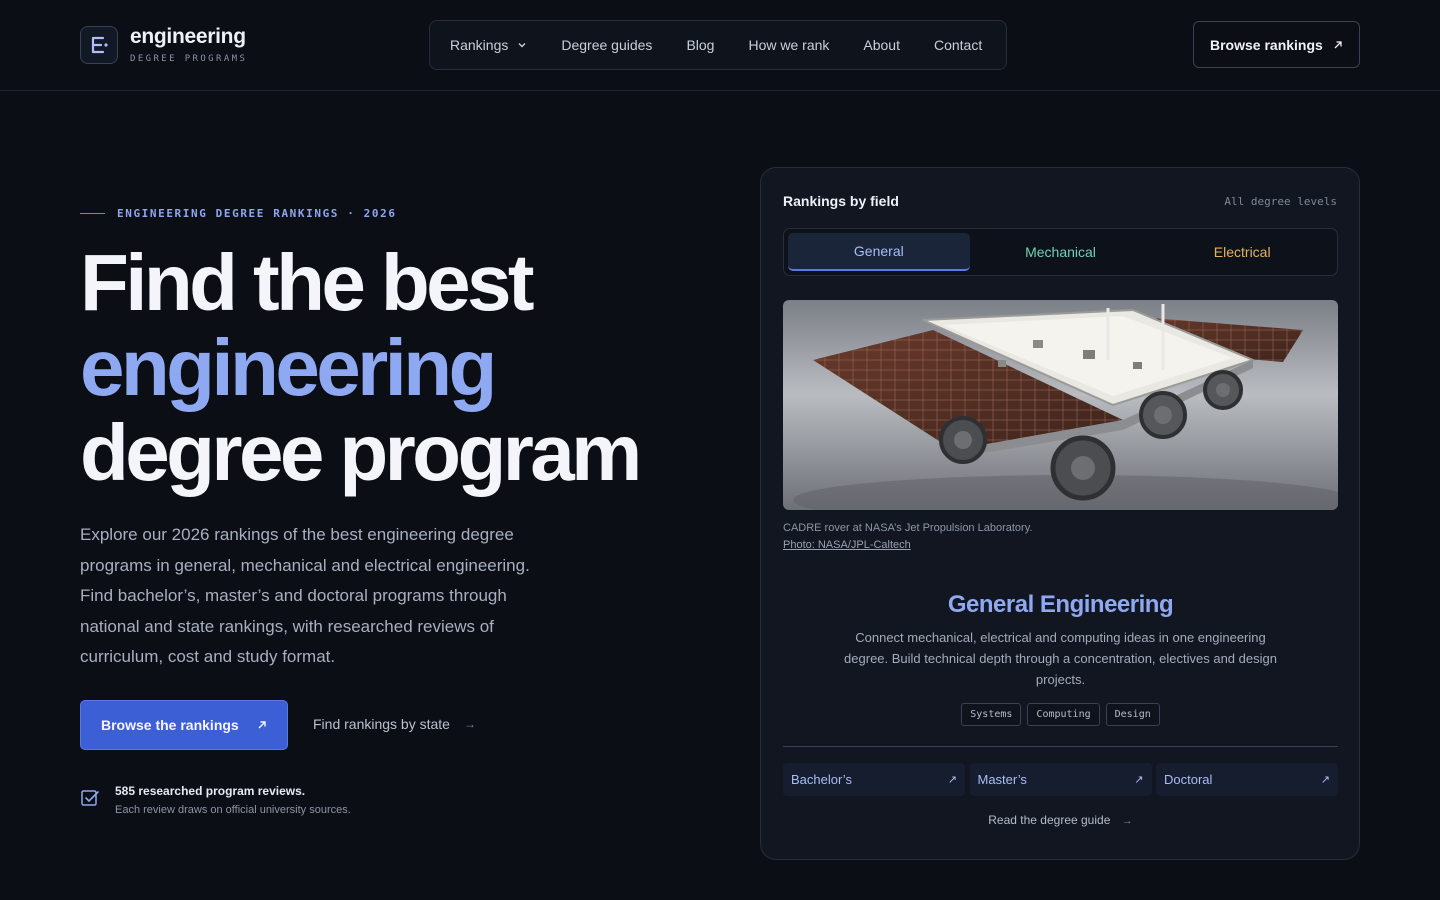  What do you see at coordinates (1002, 779) in the screenshot?
I see `level-label: Master’s` at bounding box center [1002, 779].